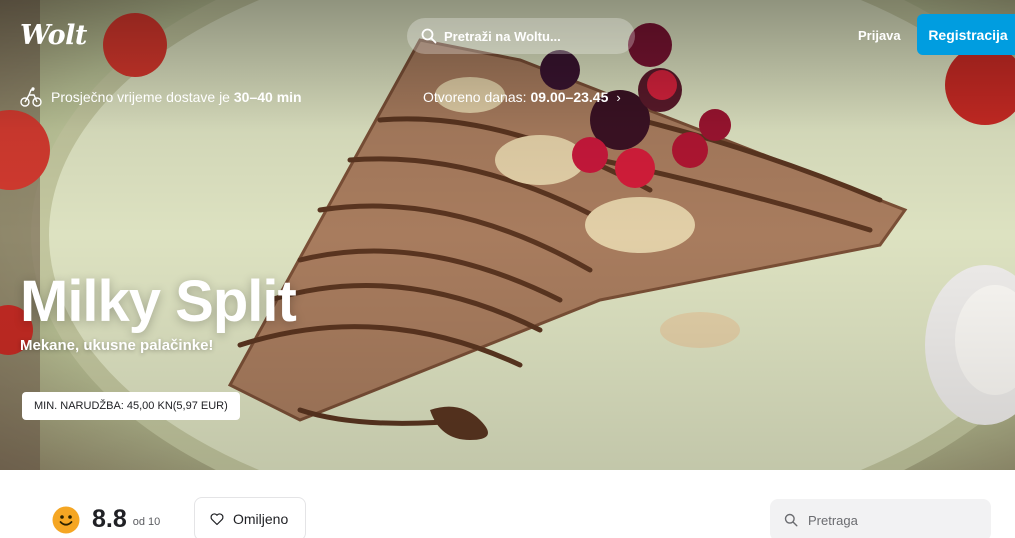 Image resolution: width=1015 pixels, height=538 pixels. What do you see at coordinates (140, 97) in the screenshot?
I see `delivery-prefix: Prosječno vrijeme dostave je` at bounding box center [140, 97].